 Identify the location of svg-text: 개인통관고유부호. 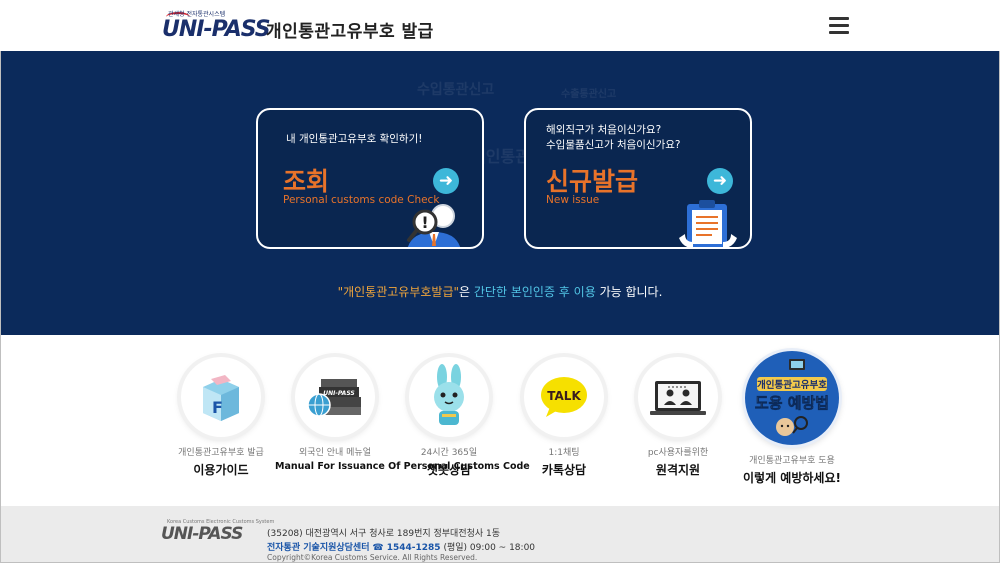
(792, 385).